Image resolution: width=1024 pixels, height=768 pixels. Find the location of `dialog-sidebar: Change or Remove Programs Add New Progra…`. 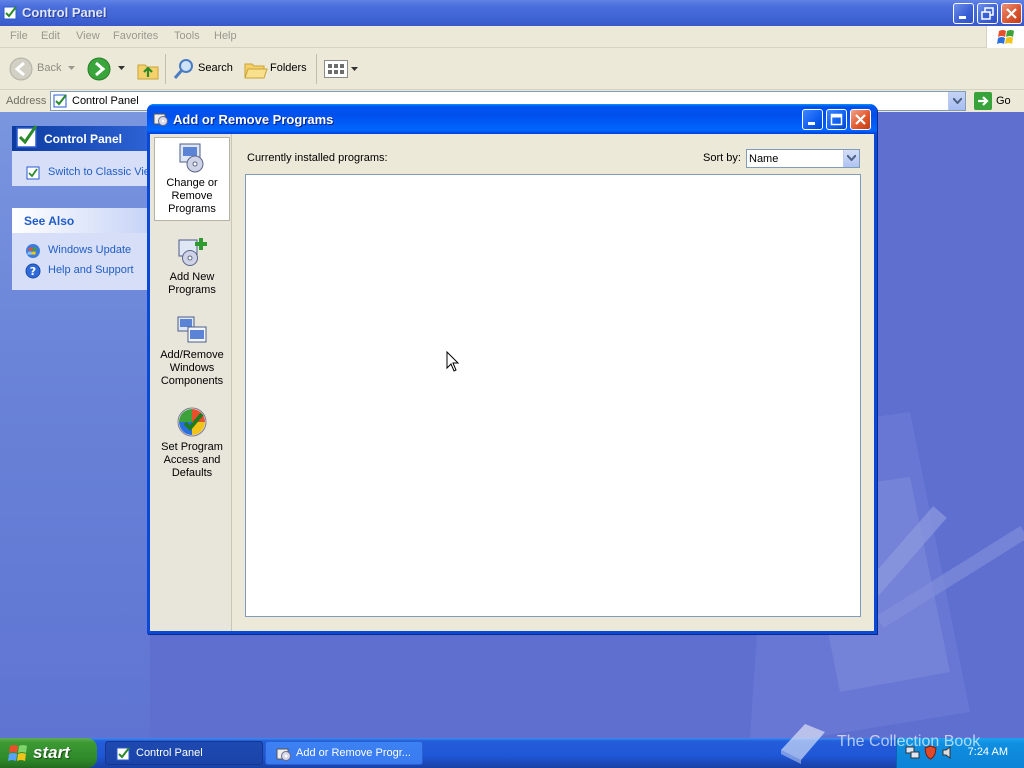

dialog-sidebar: Change or Remove Programs Add New Progra… is located at coordinates (191, 382).